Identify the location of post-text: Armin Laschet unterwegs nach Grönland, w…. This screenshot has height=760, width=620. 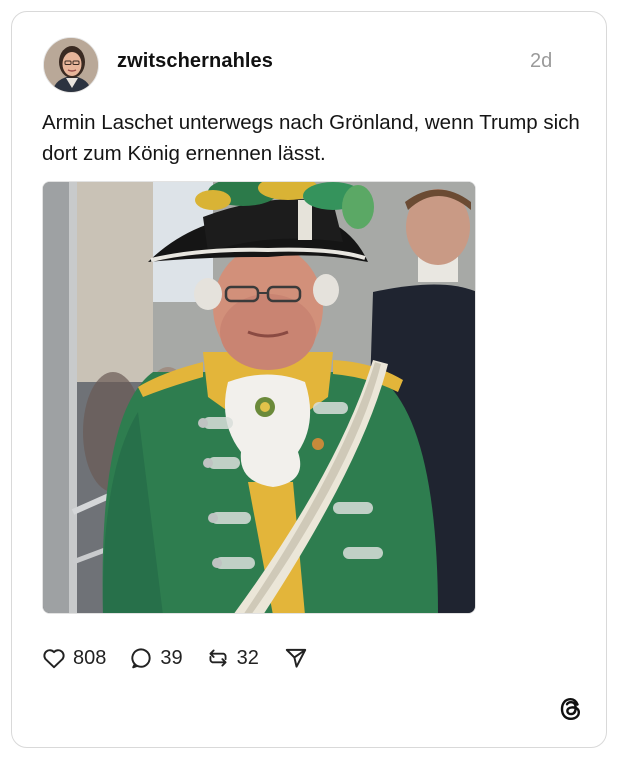
(311, 138).